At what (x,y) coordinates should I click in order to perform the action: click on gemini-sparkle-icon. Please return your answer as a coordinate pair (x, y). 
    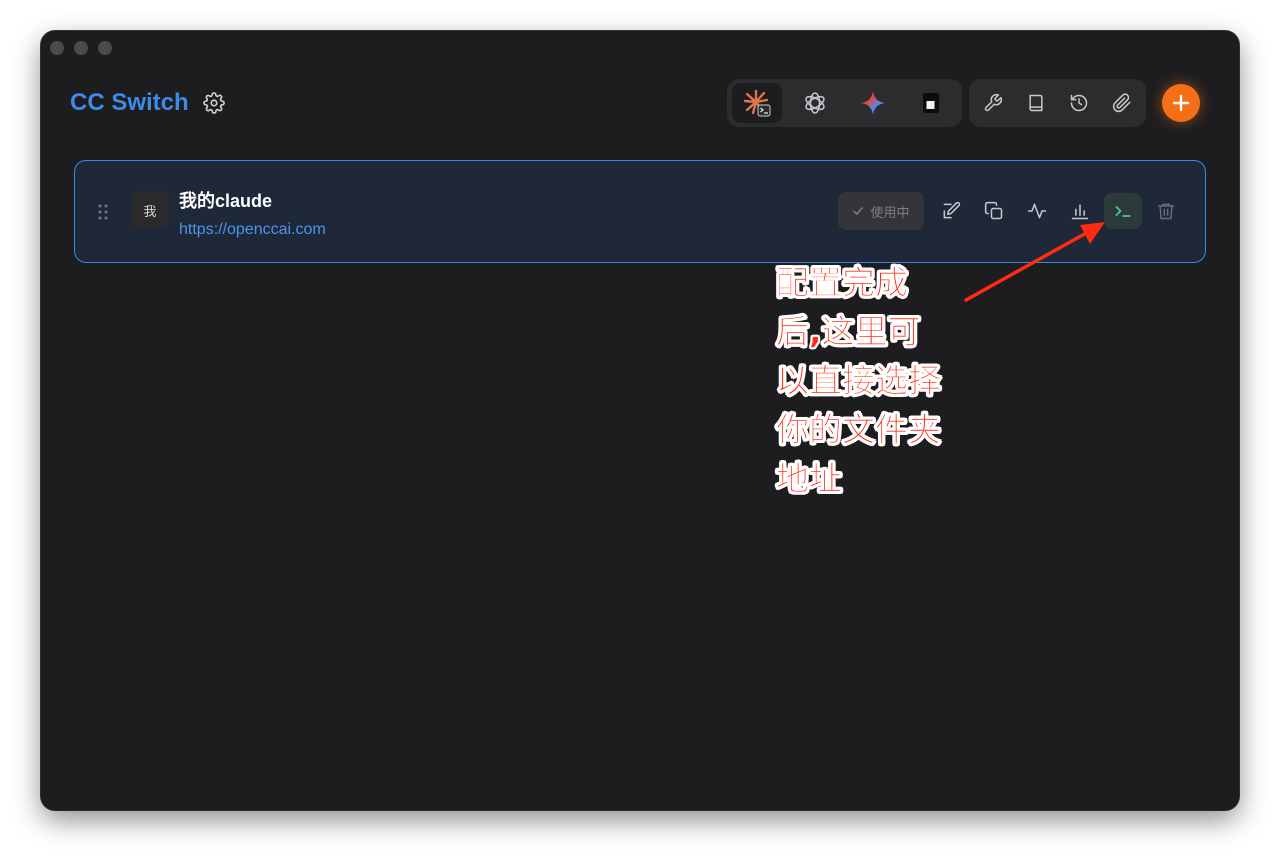
    Looking at the image, I should click on (873, 103).